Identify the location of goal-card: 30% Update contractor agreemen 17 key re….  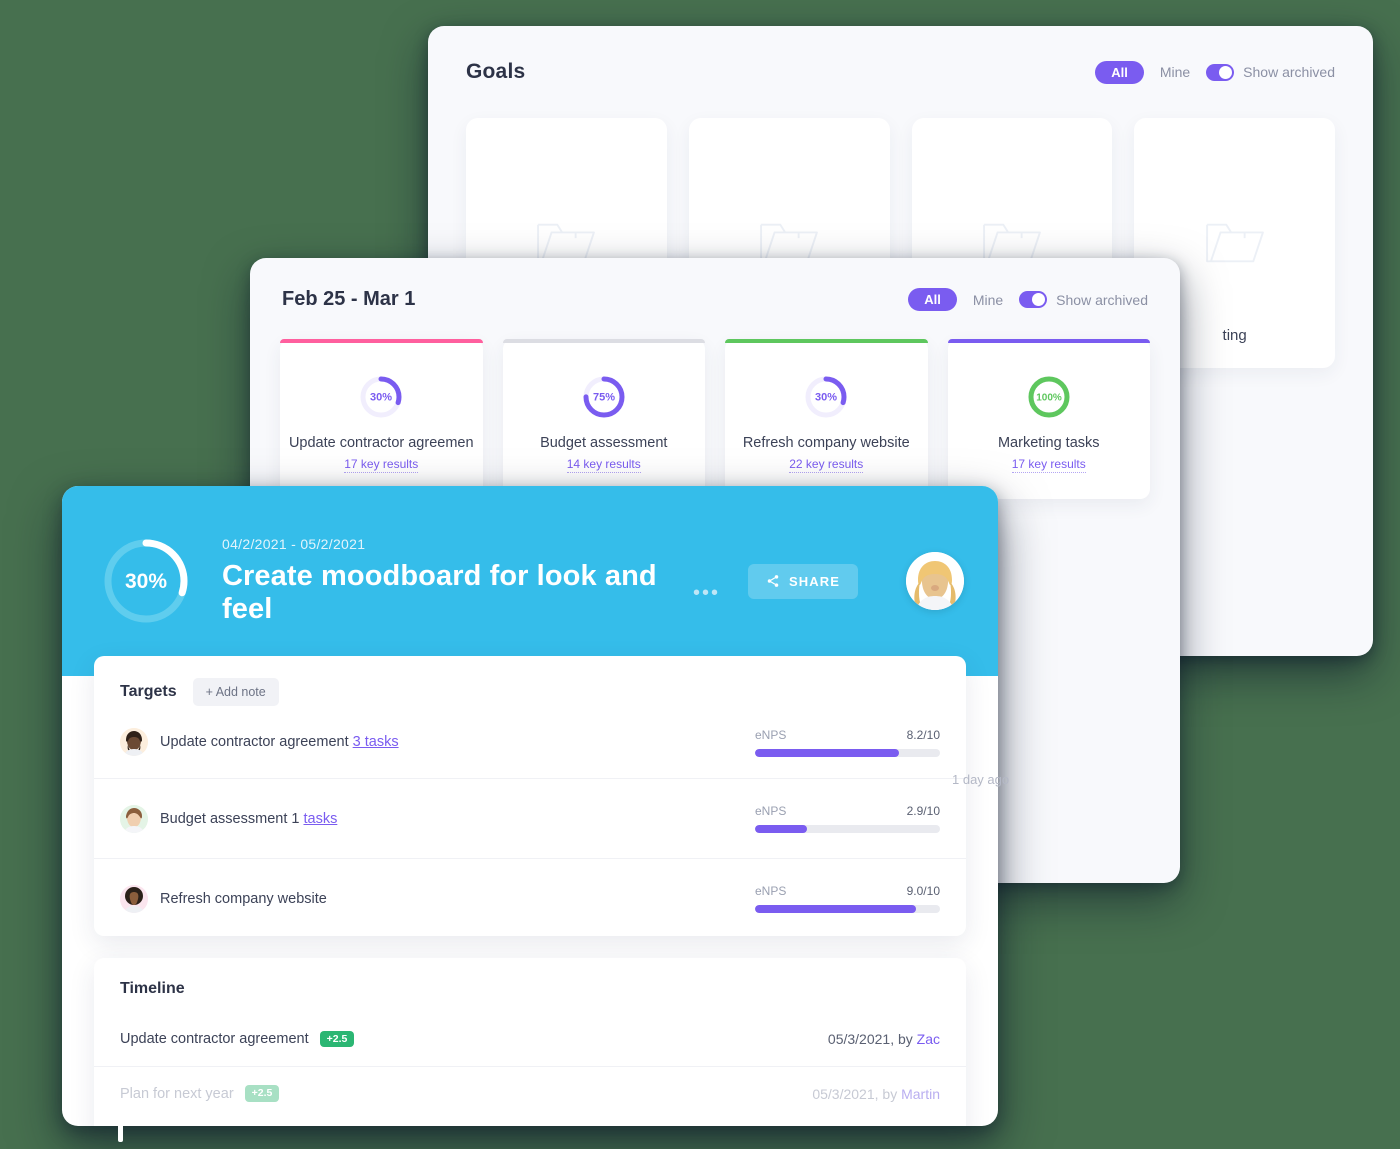
(381, 419).